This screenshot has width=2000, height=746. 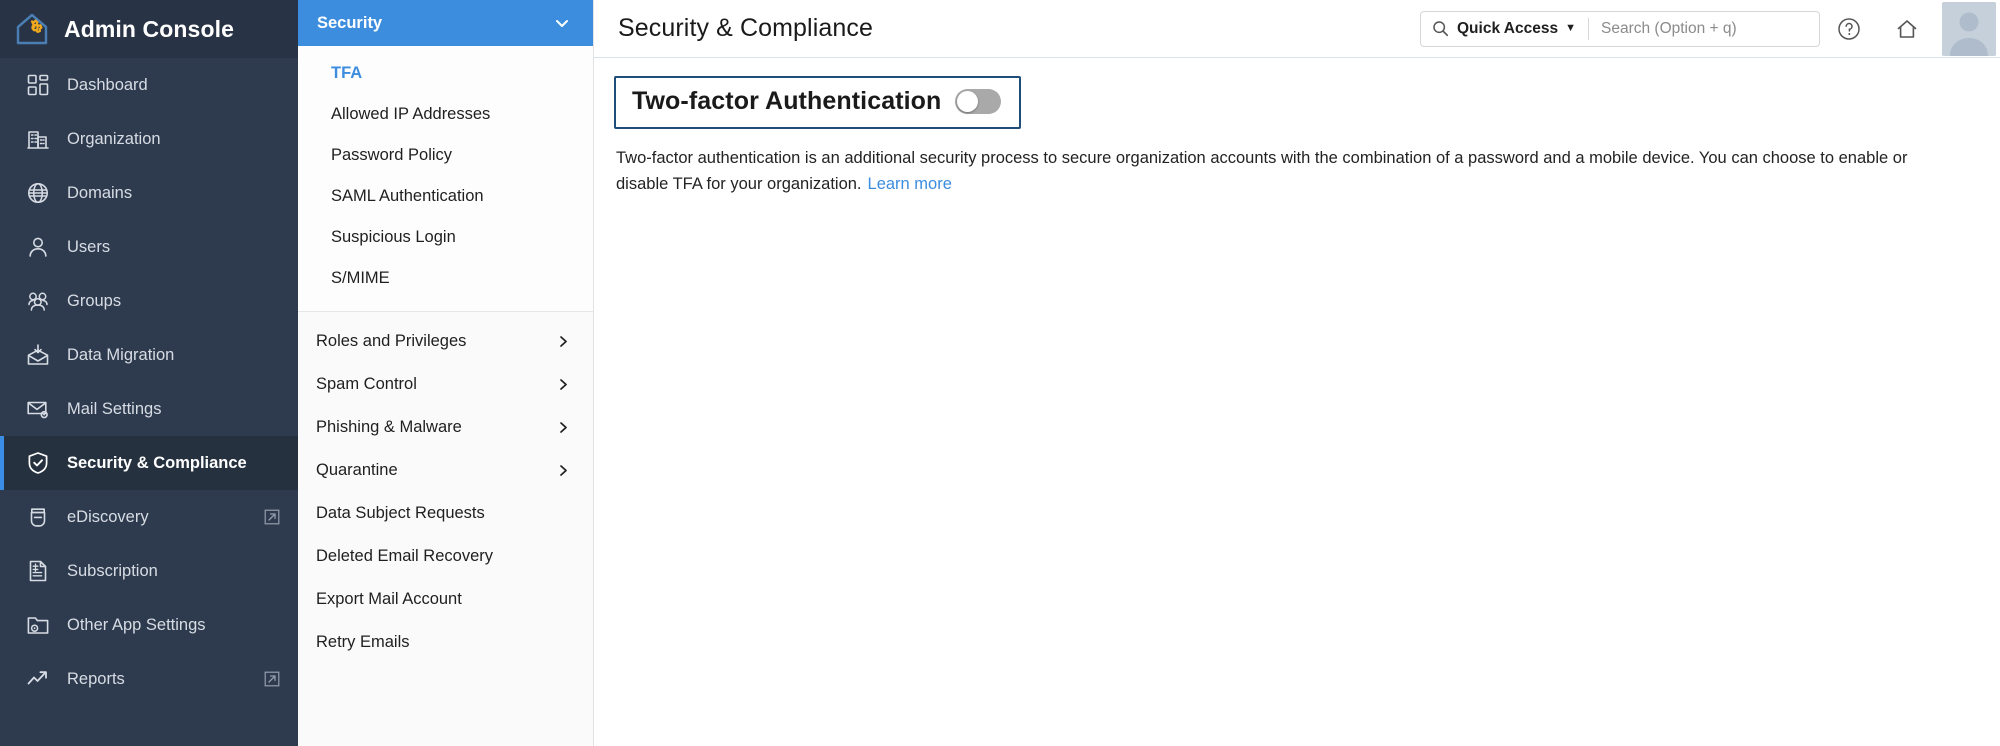 I want to click on subnav-item-suspicious-login: Suspicious Login, so click(x=445, y=237).